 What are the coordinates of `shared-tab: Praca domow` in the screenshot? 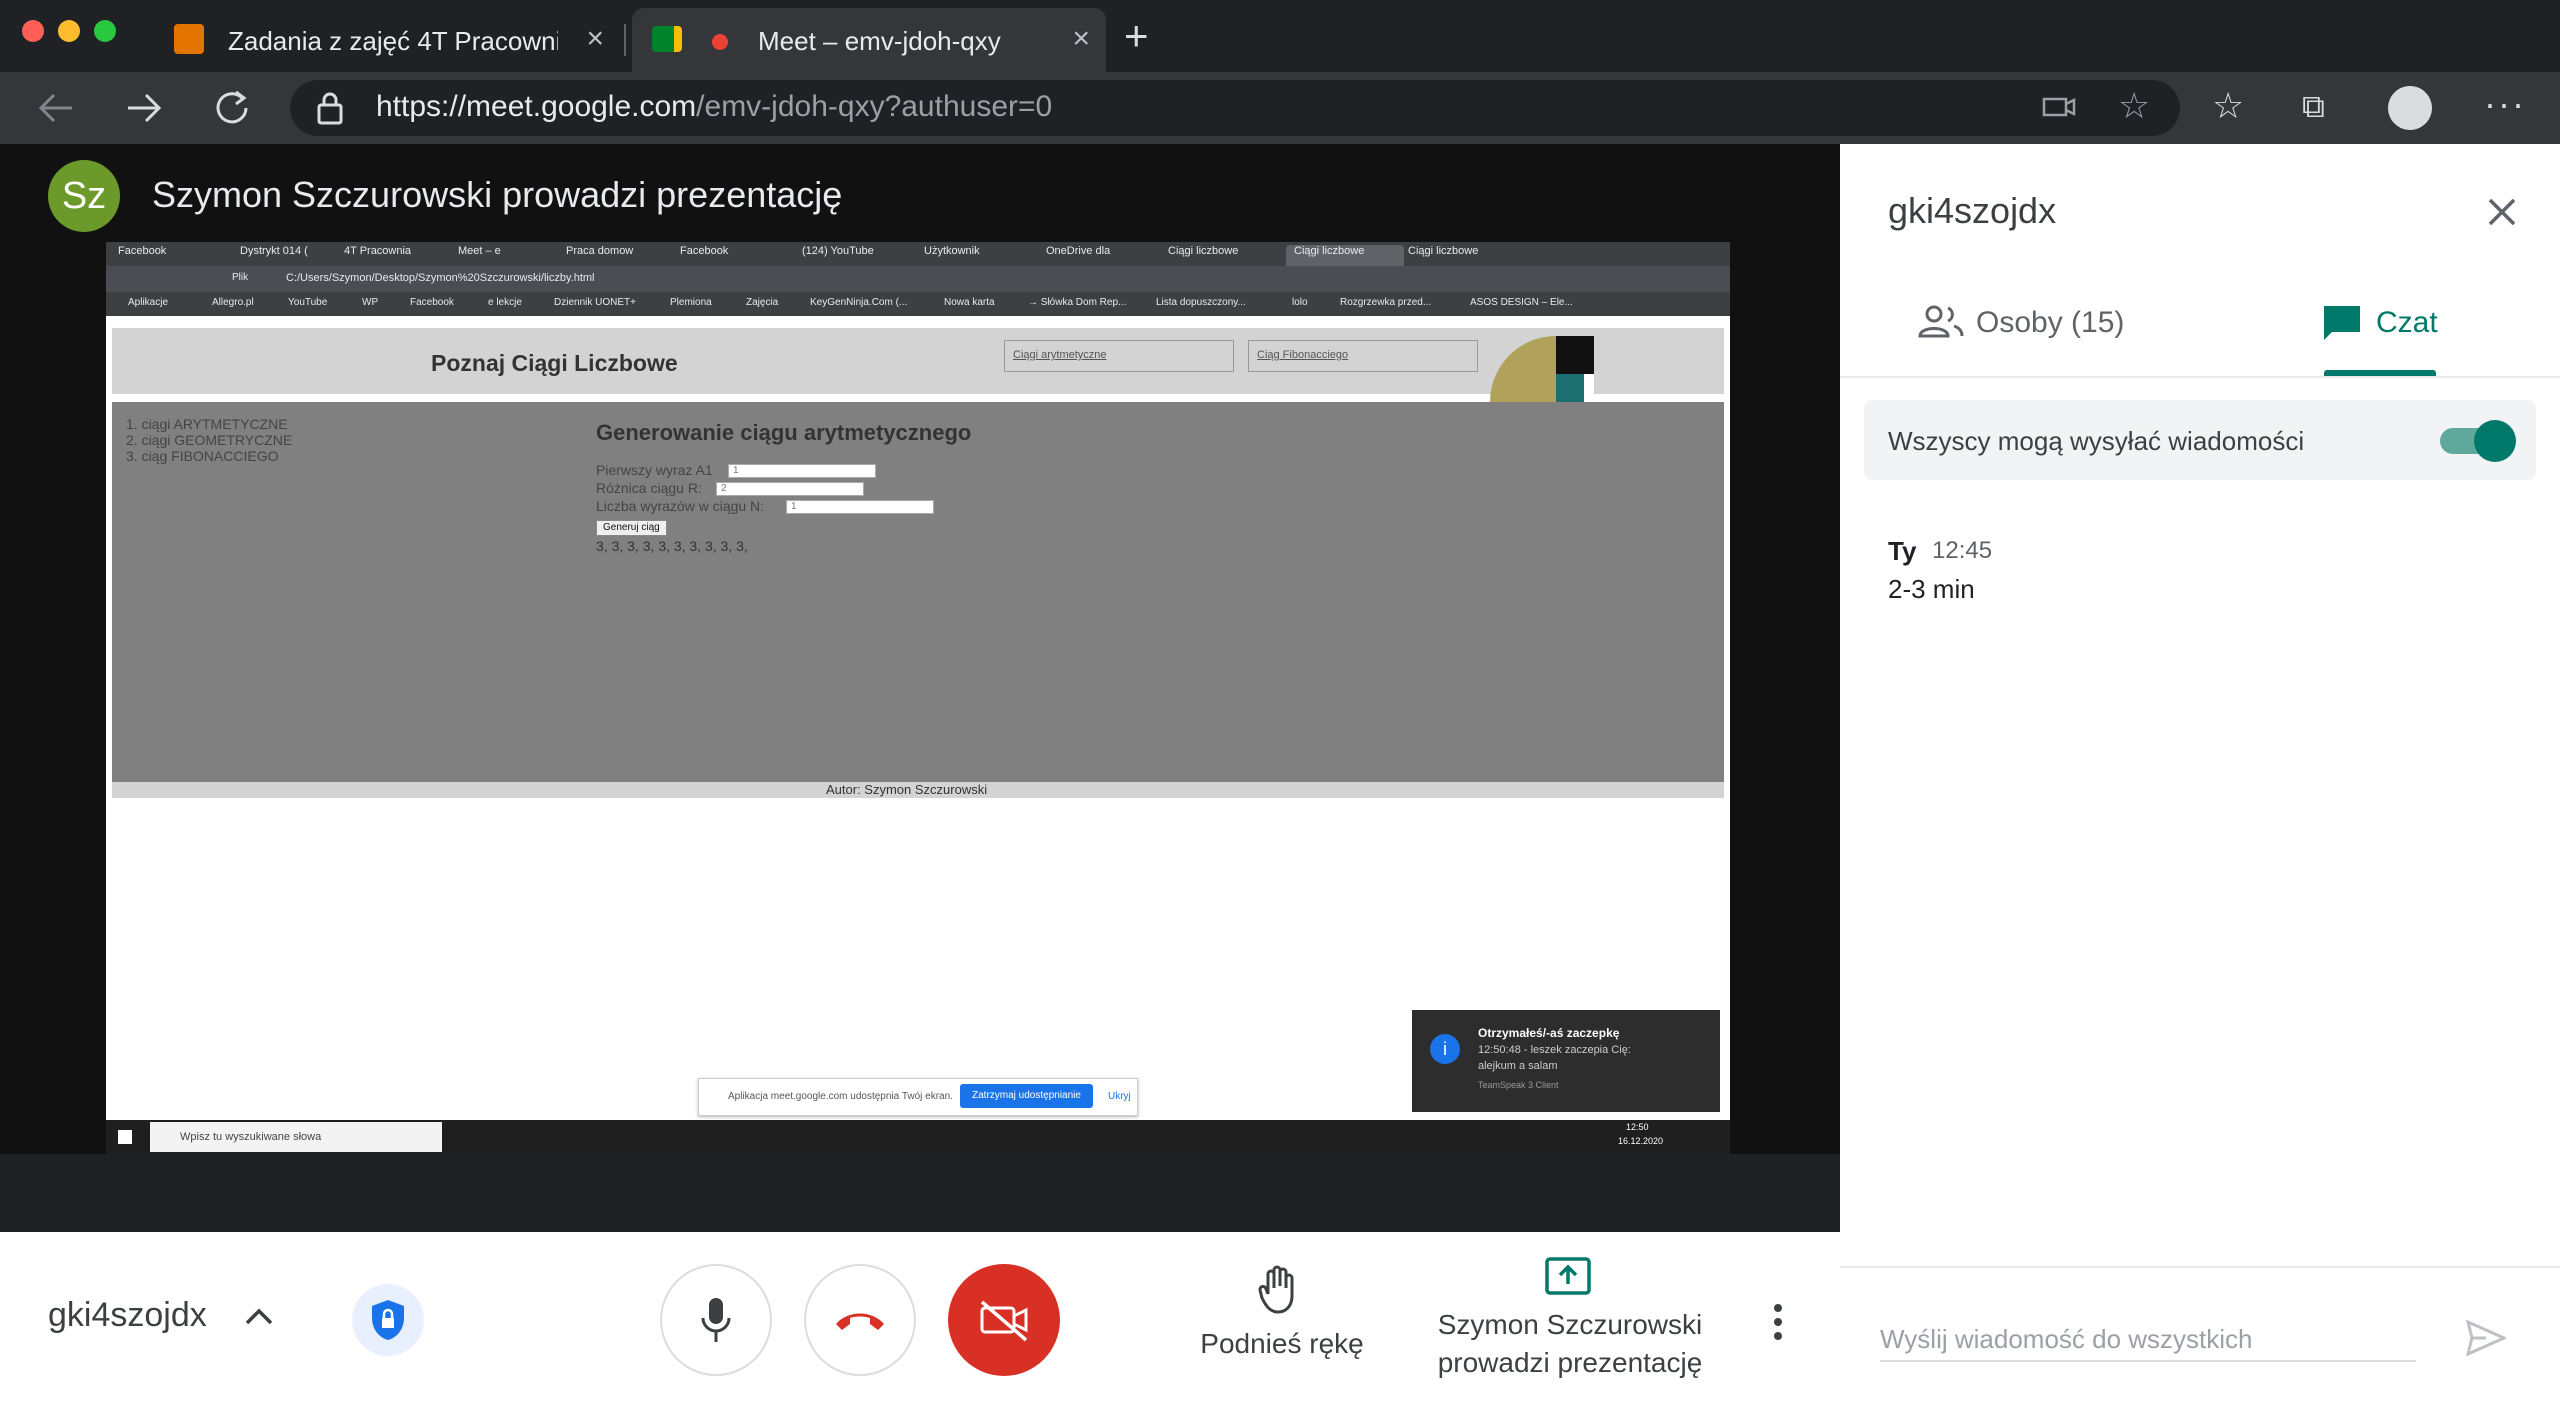 It's located at (600, 251).